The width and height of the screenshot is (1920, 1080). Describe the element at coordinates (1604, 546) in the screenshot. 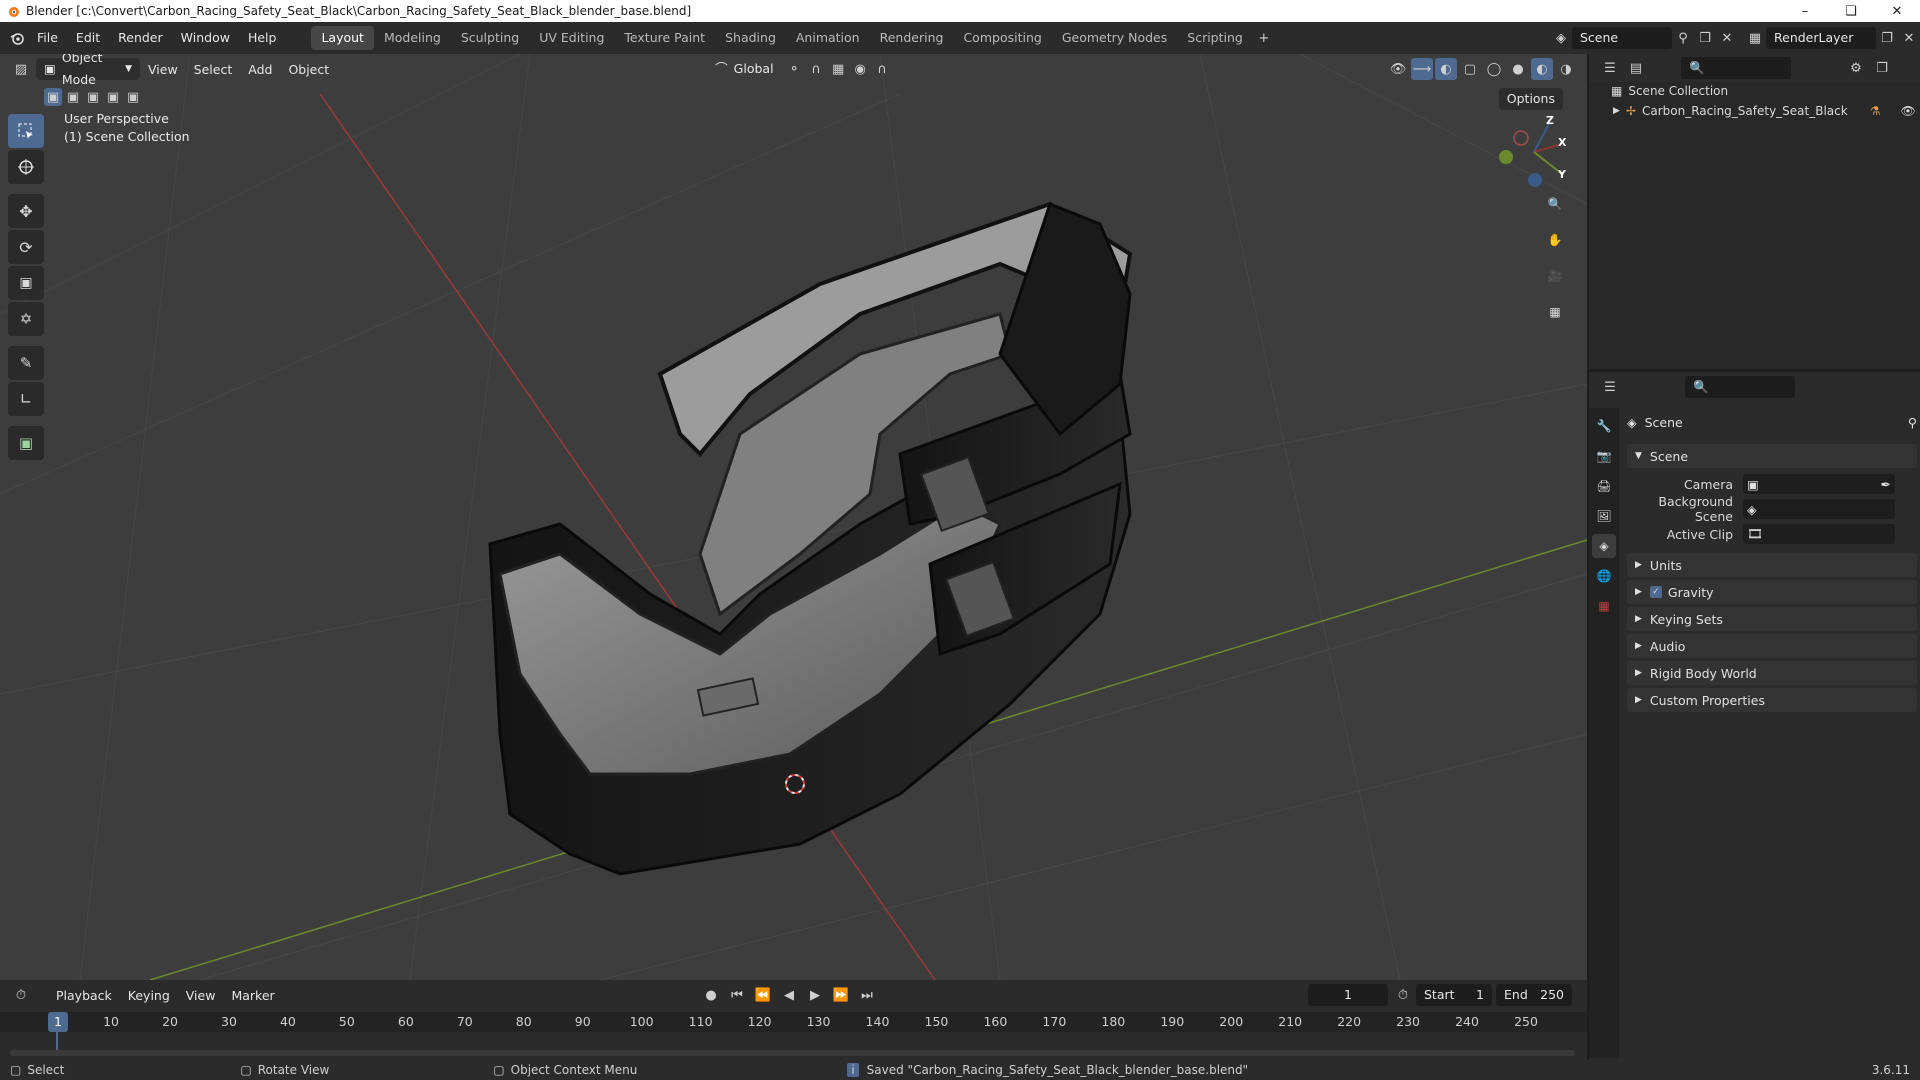

I see `scene-tab-icon: ◈` at that location.